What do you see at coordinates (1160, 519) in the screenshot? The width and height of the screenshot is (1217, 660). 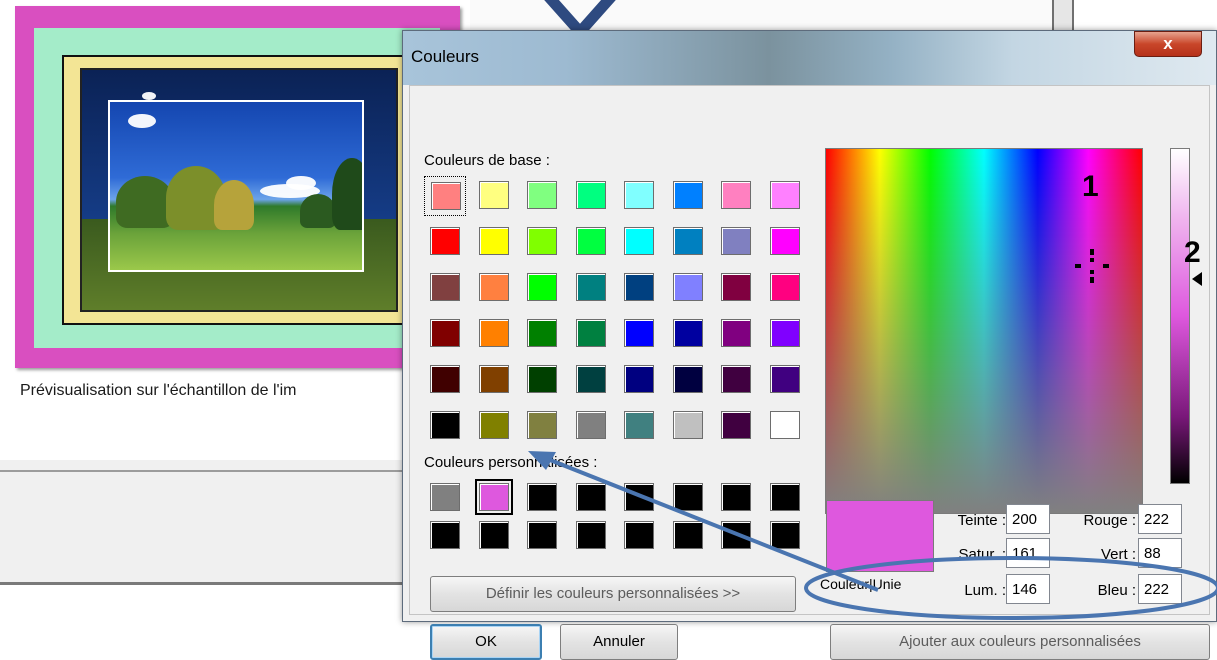 I see `red-field` at bounding box center [1160, 519].